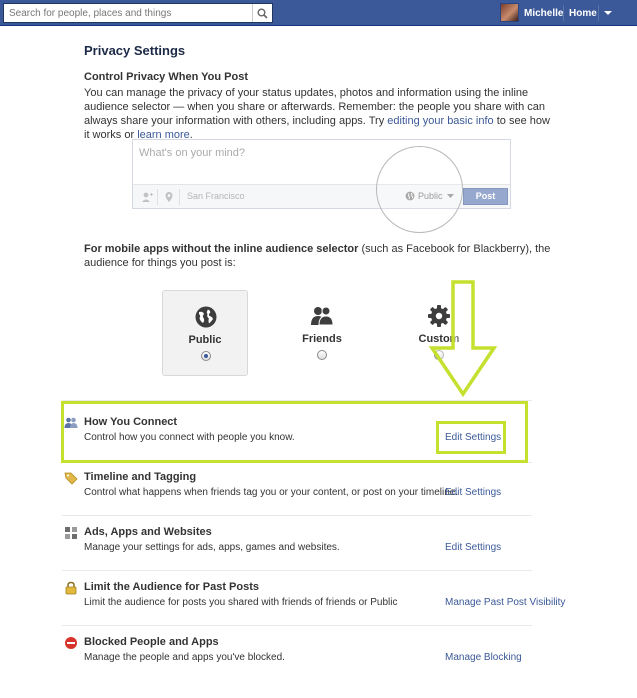  I want to click on apps-puzzle-icon, so click(71, 533).